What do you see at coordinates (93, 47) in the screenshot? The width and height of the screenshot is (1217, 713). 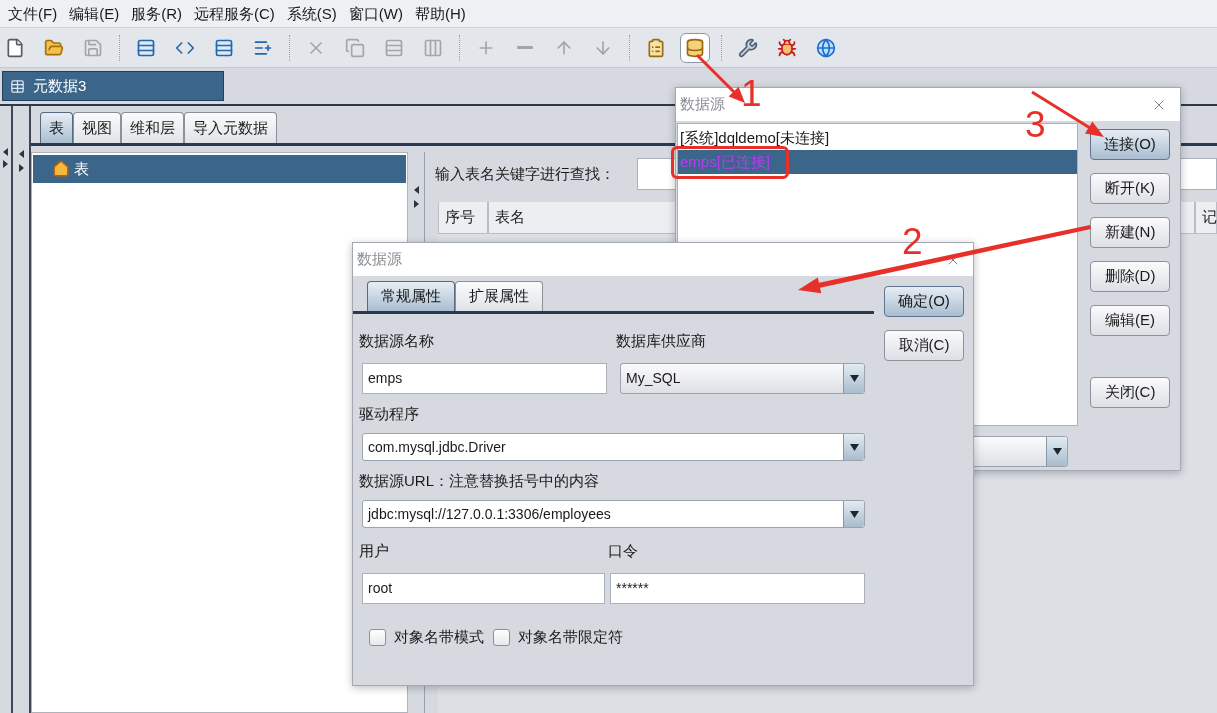 I see `save-icon` at bounding box center [93, 47].